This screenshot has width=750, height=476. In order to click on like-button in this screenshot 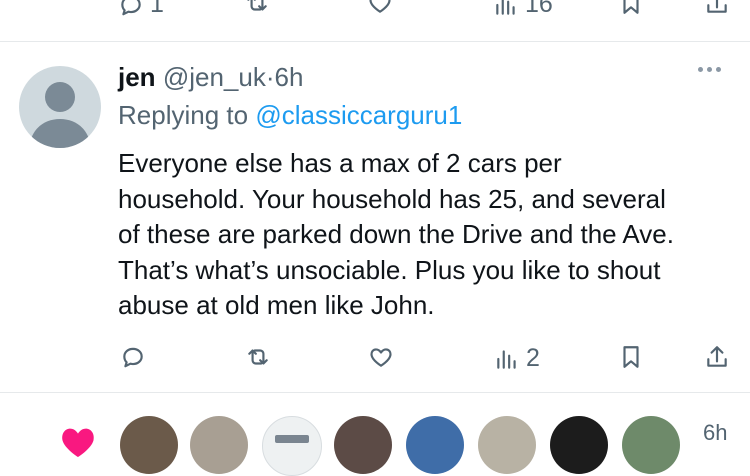, I will do `click(381, 357)`.